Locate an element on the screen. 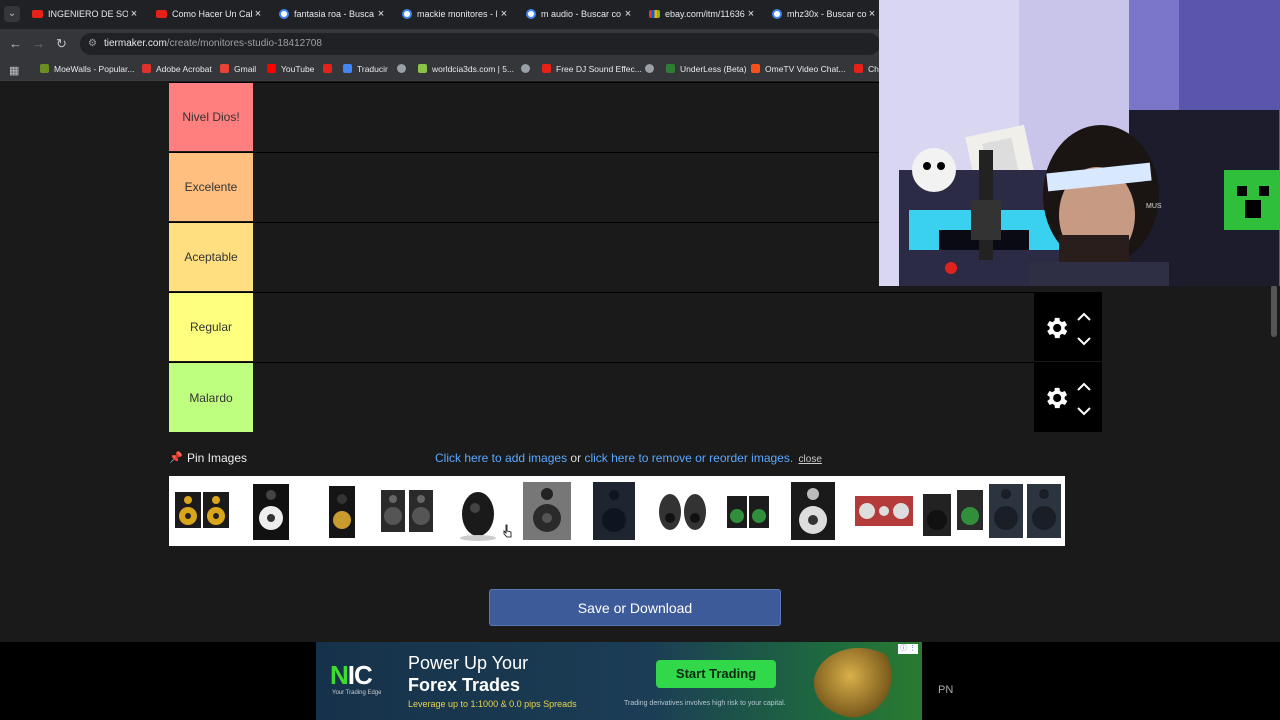 The width and height of the screenshot is (1280, 720). mouse-cursor-icon is located at coordinates (507, 531).